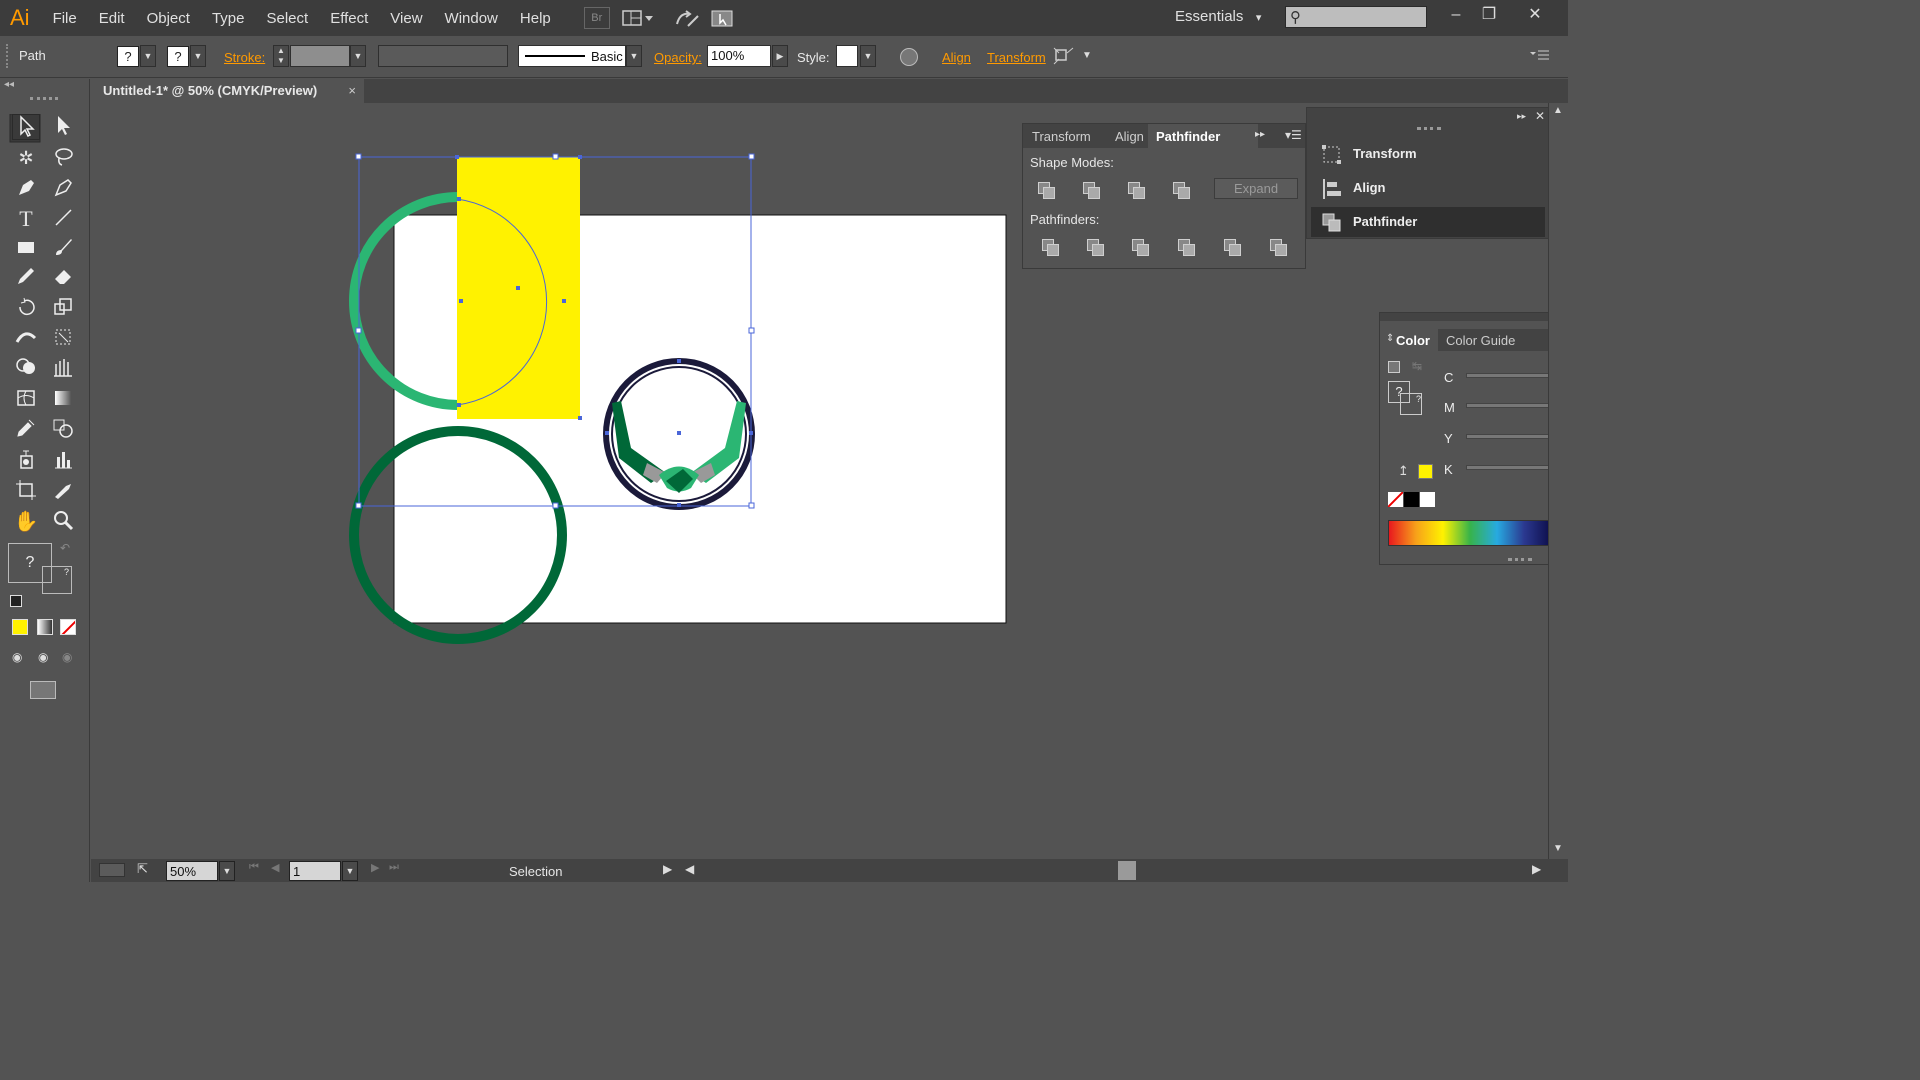  I want to click on workspace-switcher: Essentials ▾, so click(1218, 16).